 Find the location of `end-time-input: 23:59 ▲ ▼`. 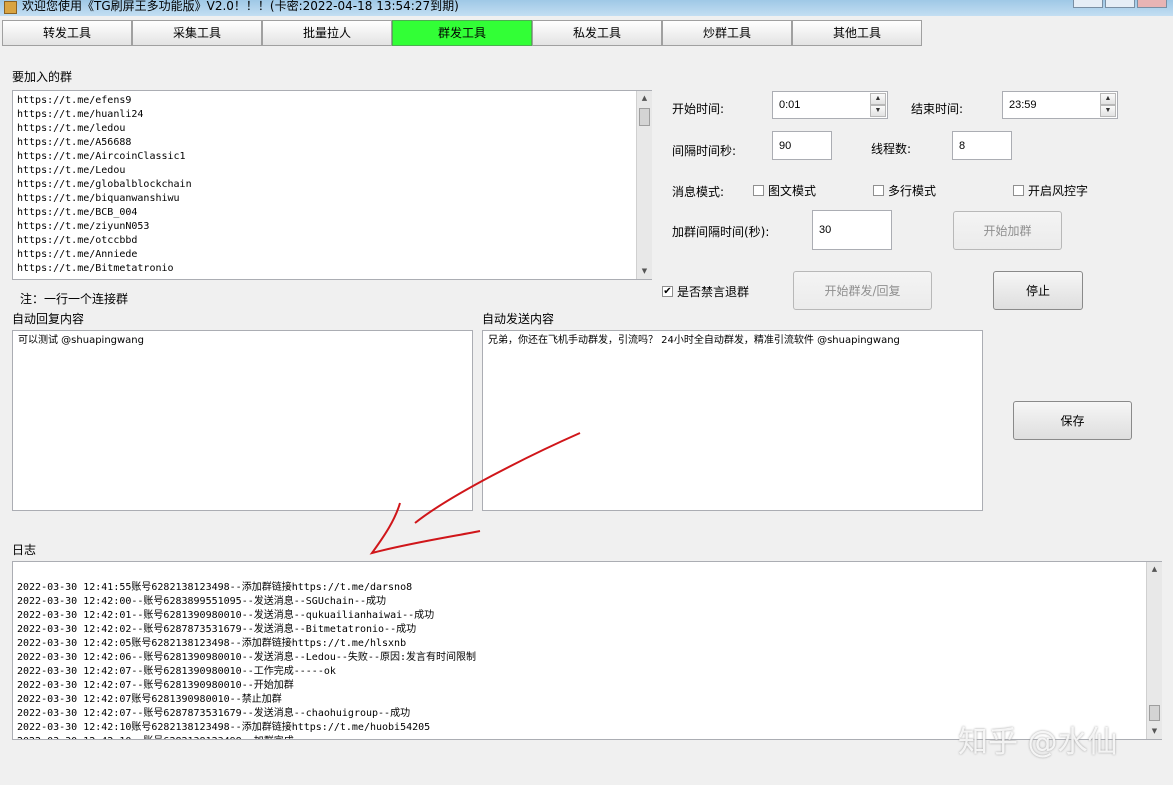

end-time-input: 23:59 ▲ ▼ is located at coordinates (1060, 105).